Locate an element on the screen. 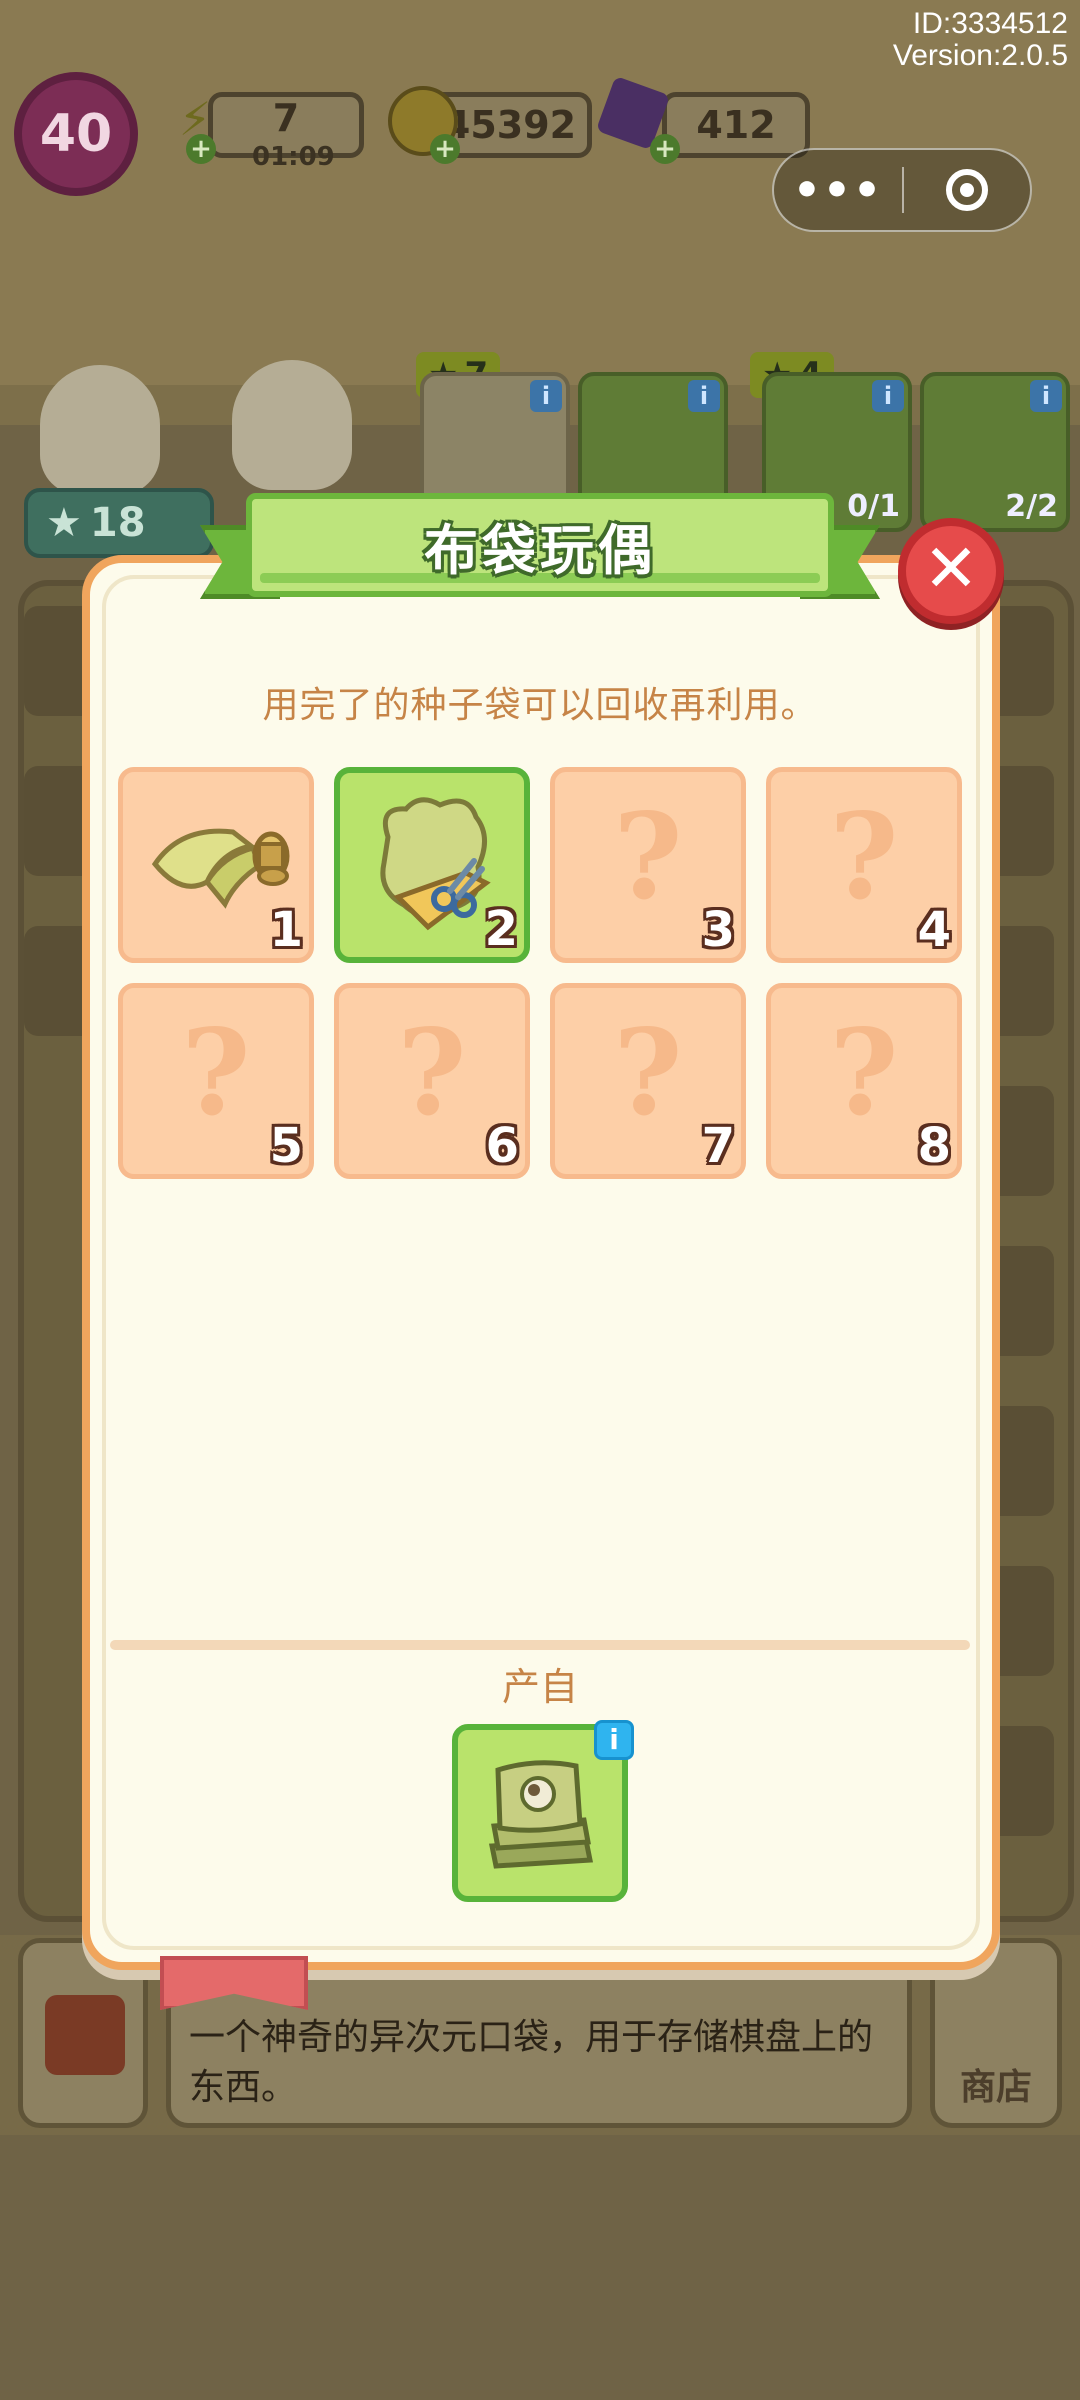 The height and width of the screenshot is (2400, 1080). slot-number: 8 is located at coordinates (934, 1146).